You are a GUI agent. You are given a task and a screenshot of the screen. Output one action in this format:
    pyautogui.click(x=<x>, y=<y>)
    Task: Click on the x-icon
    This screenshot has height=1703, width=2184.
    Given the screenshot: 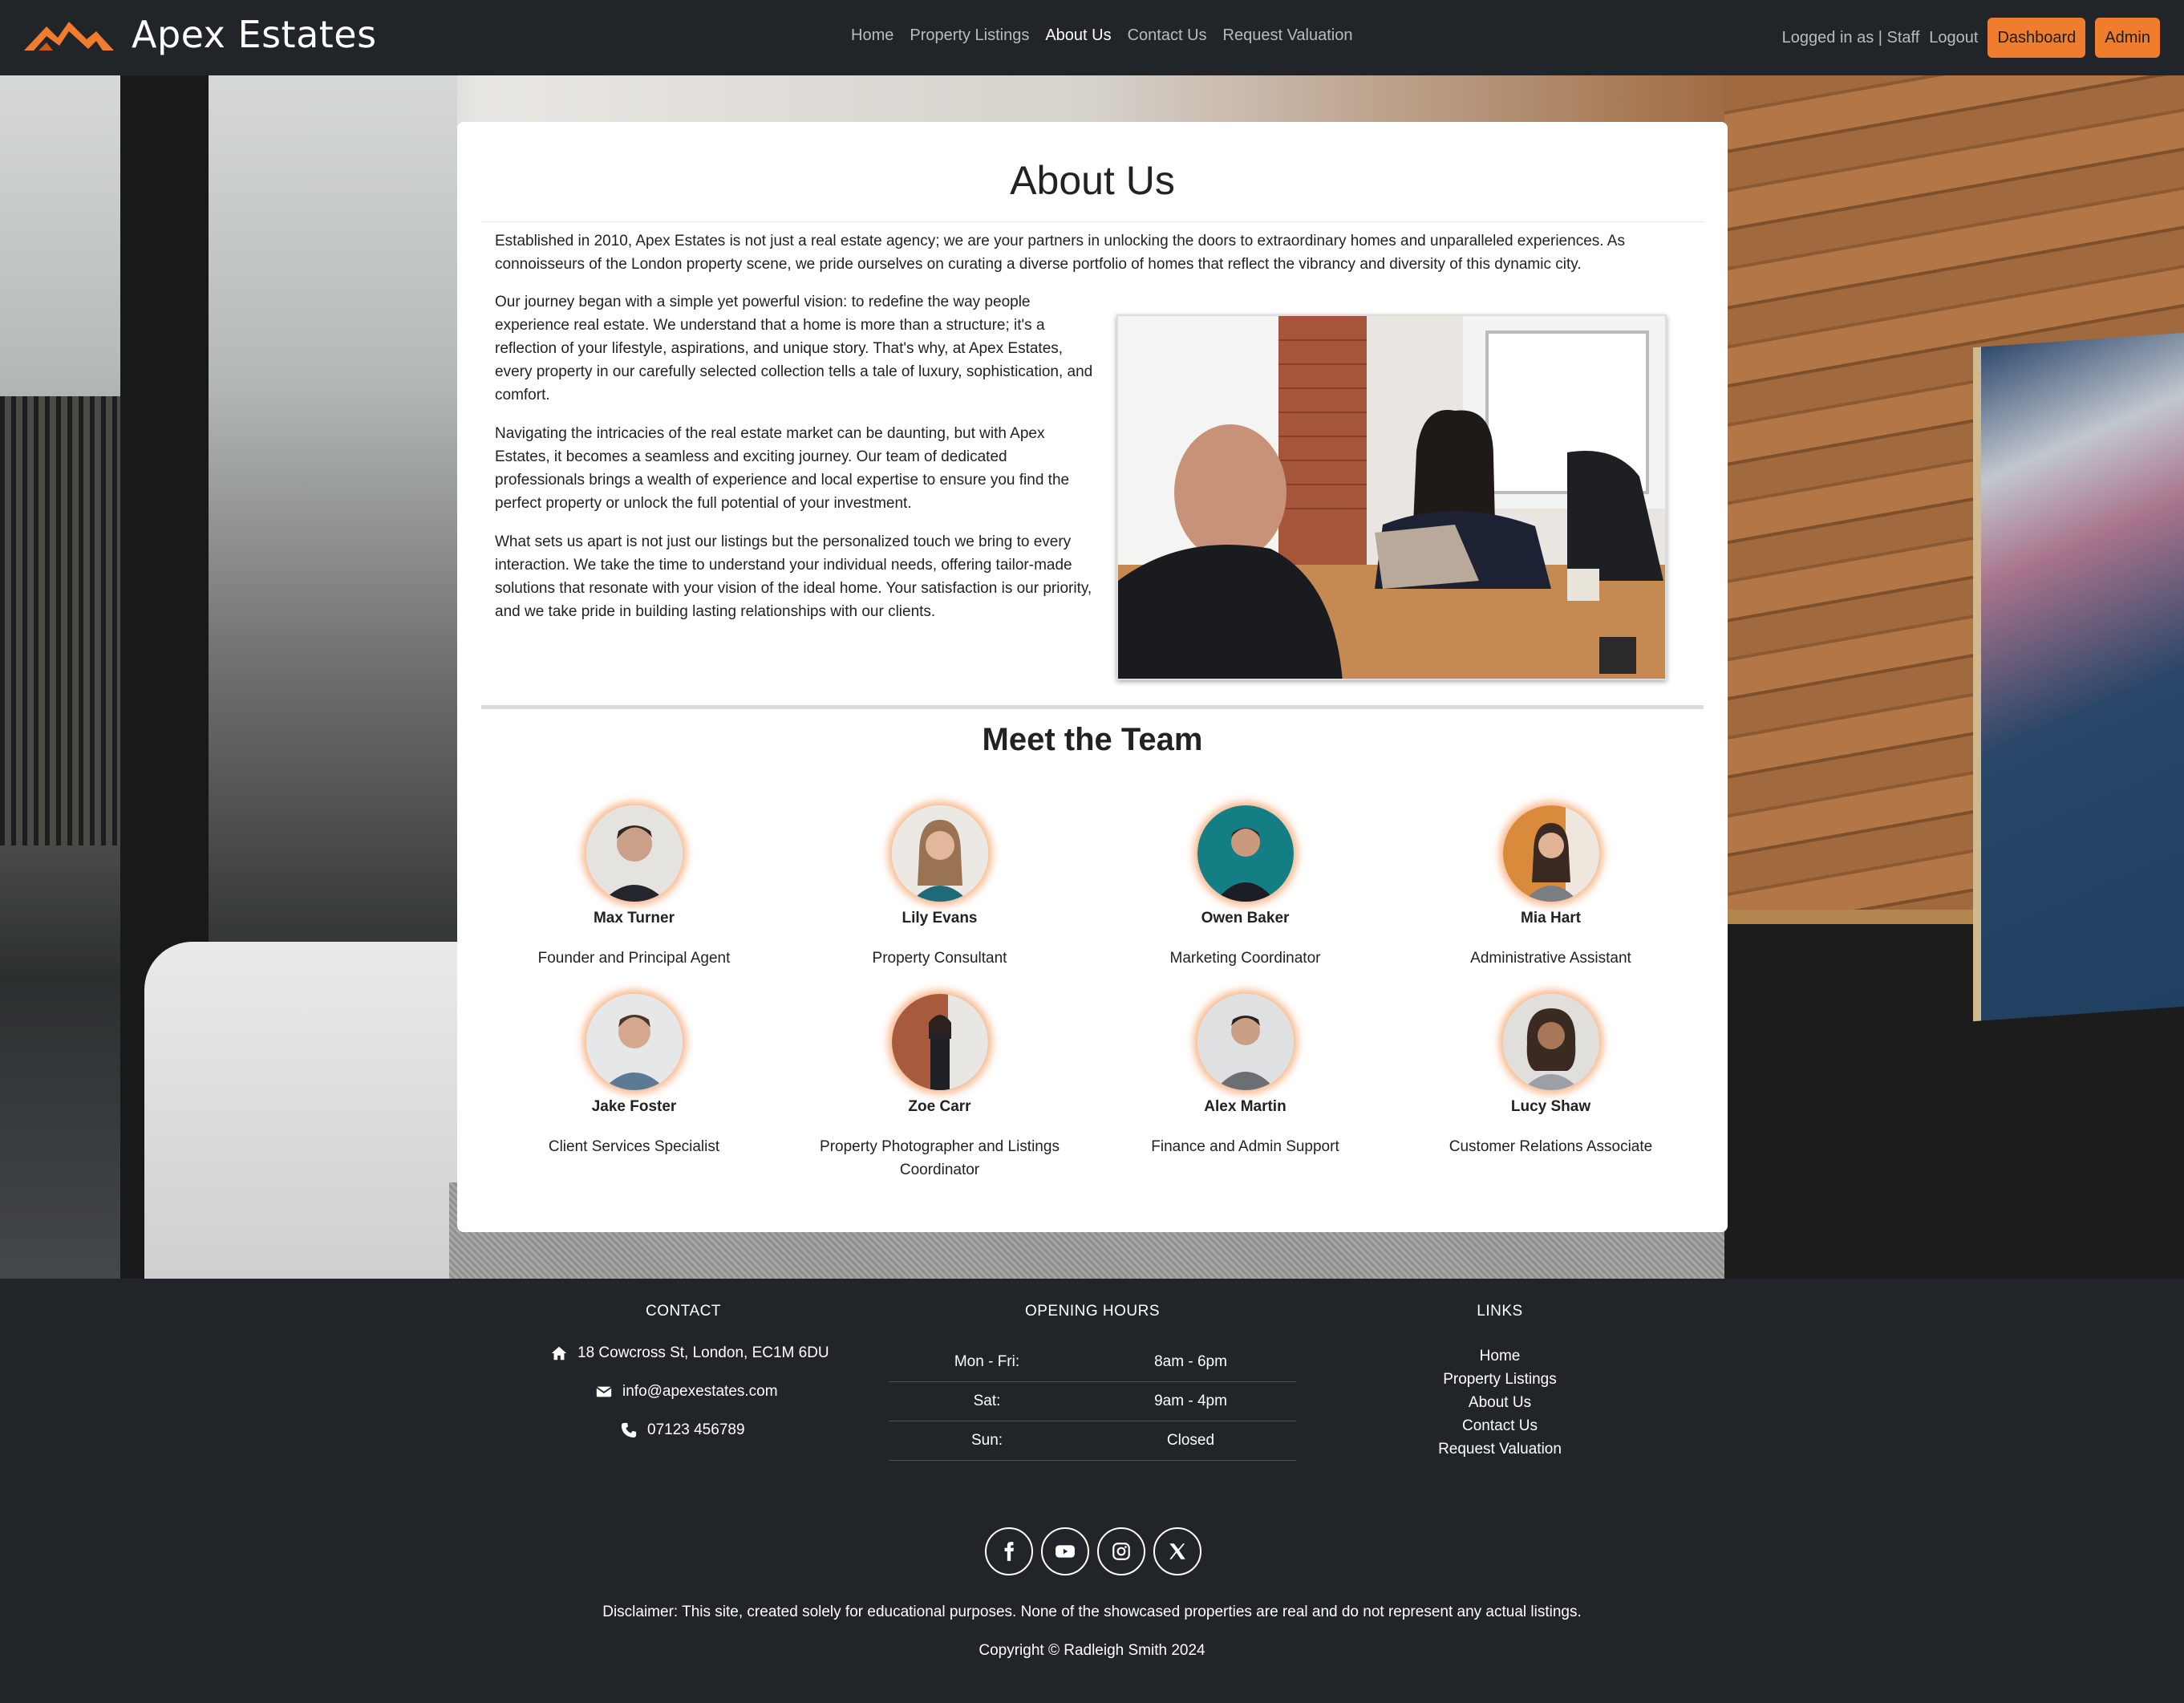 What is the action you would take?
    pyautogui.click(x=1177, y=1551)
    